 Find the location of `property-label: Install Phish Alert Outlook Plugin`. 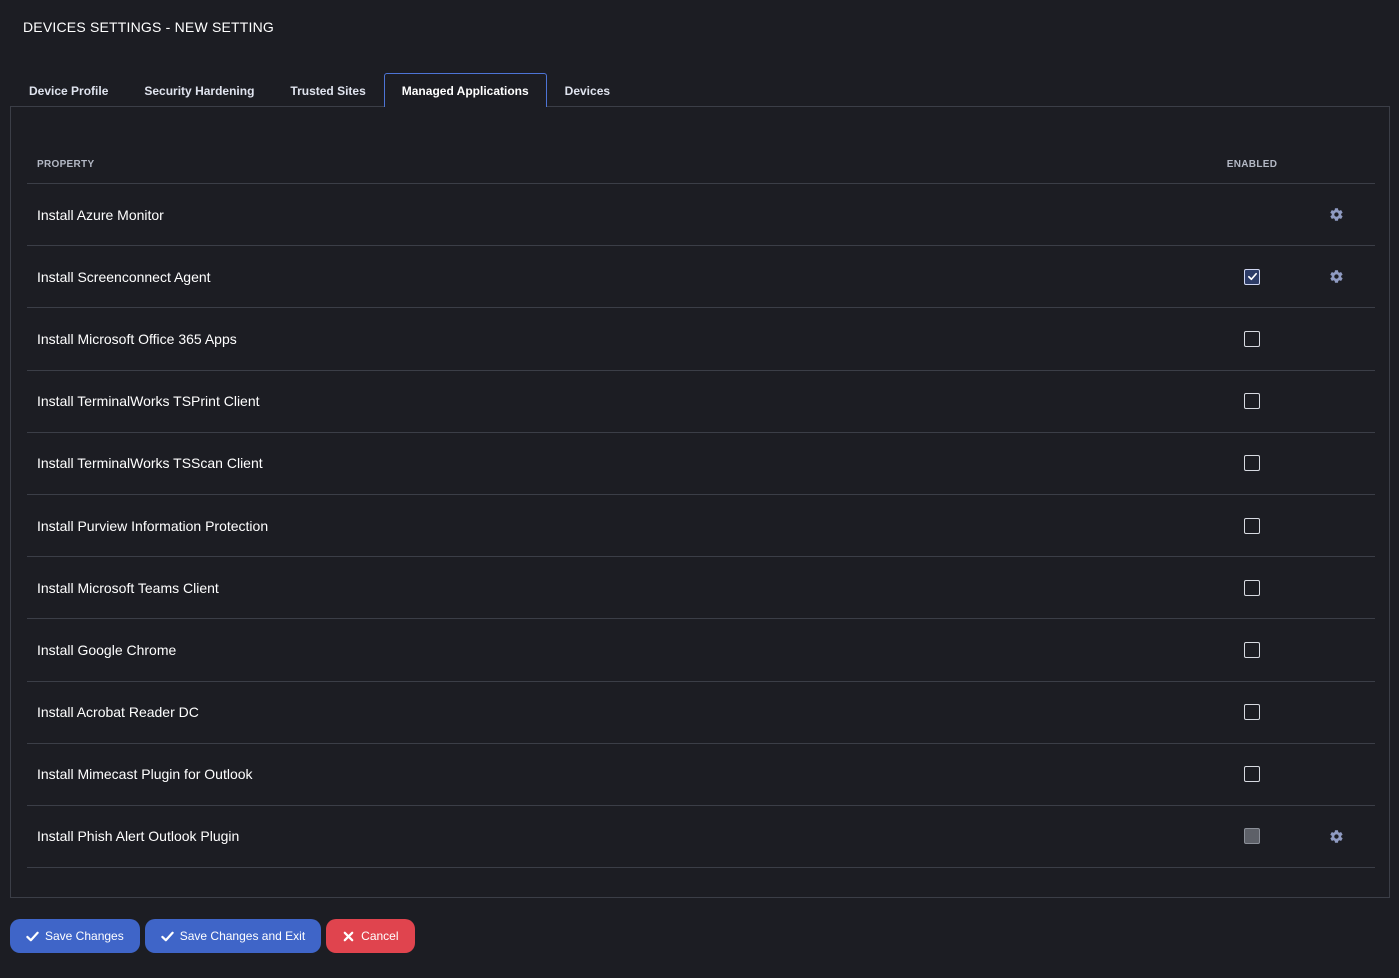

property-label: Install Phish Alert Outlook Plugin is located at coordinates (138, 836).